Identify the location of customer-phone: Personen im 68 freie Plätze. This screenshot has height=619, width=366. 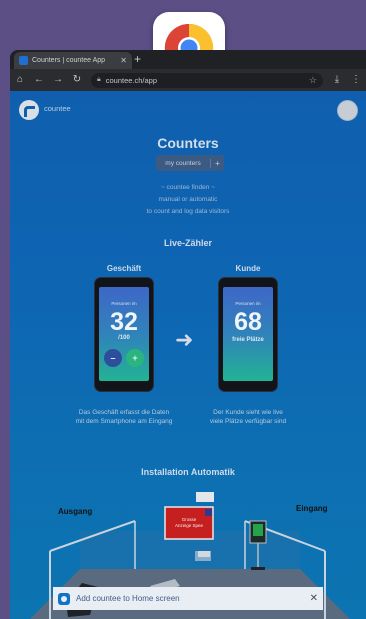
(248, 334).